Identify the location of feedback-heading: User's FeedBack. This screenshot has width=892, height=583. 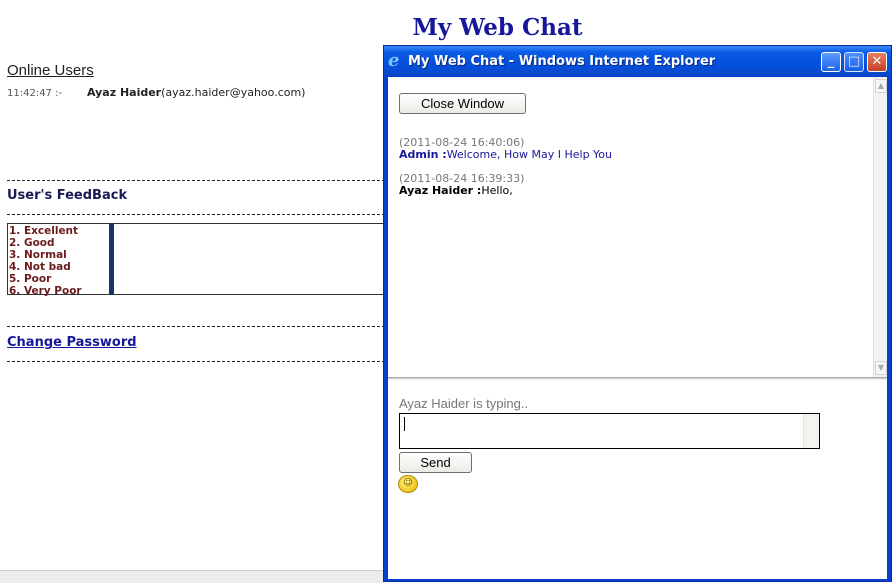
(67, 195).